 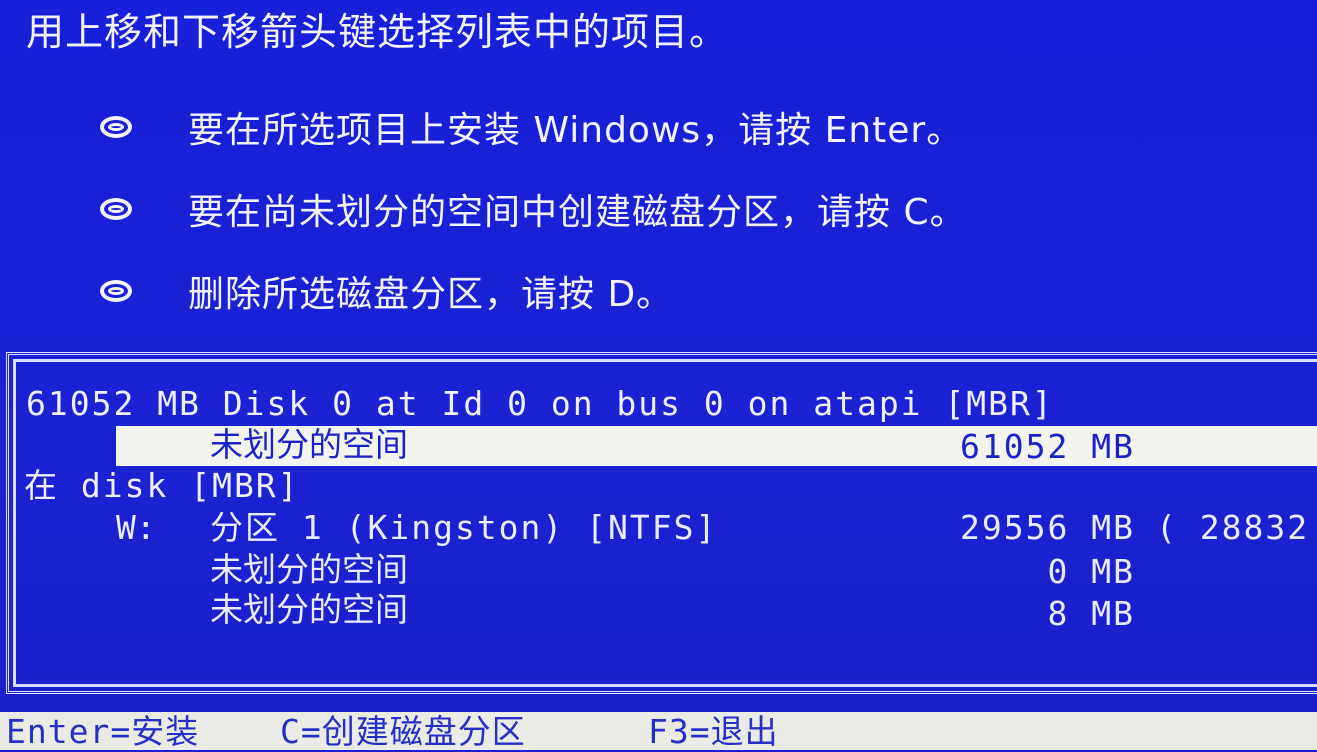 What do you see at coordinates (136, 527) in the screenshot?
I see `partition-drive-letter: W:` at bounding box center [136, 527].